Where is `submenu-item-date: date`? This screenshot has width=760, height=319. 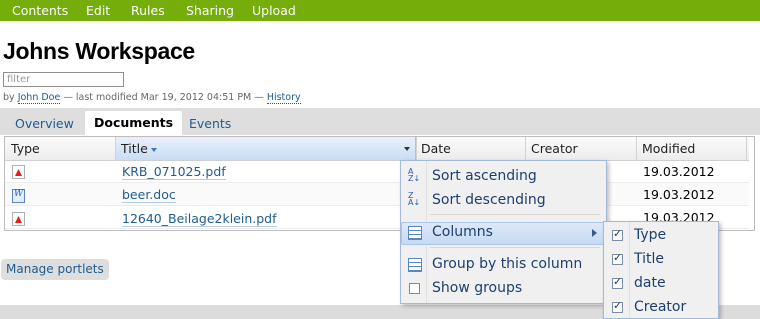 submenu-item-date: date is located at coordinates (650, 283).